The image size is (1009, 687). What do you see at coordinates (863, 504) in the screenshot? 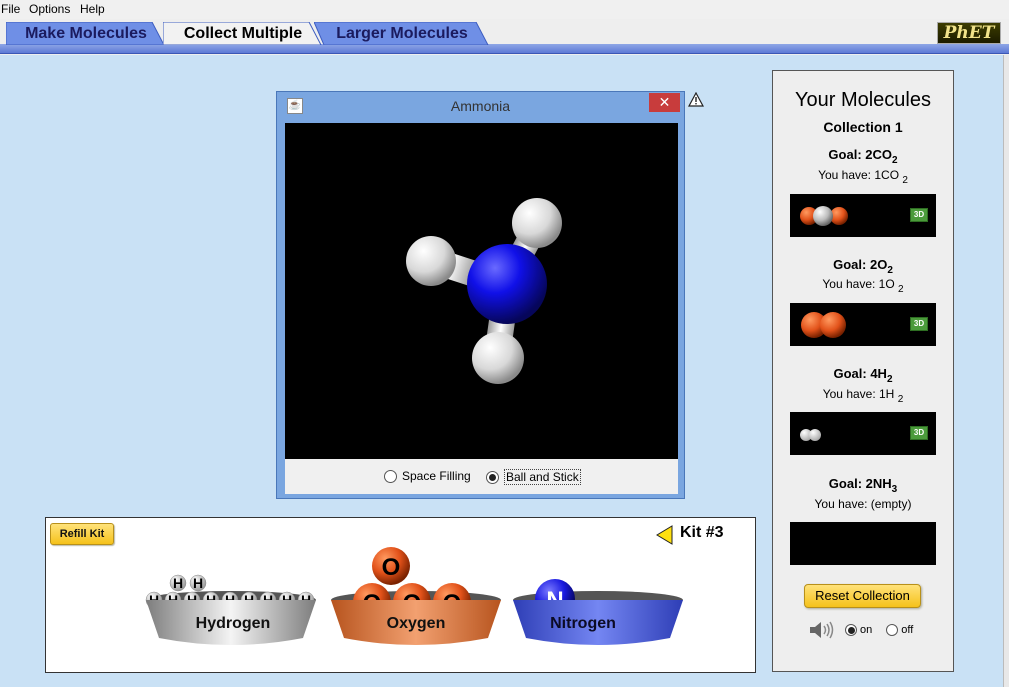
I see `have-nh3: You have: (empty)` at bounding box center [863, 504].